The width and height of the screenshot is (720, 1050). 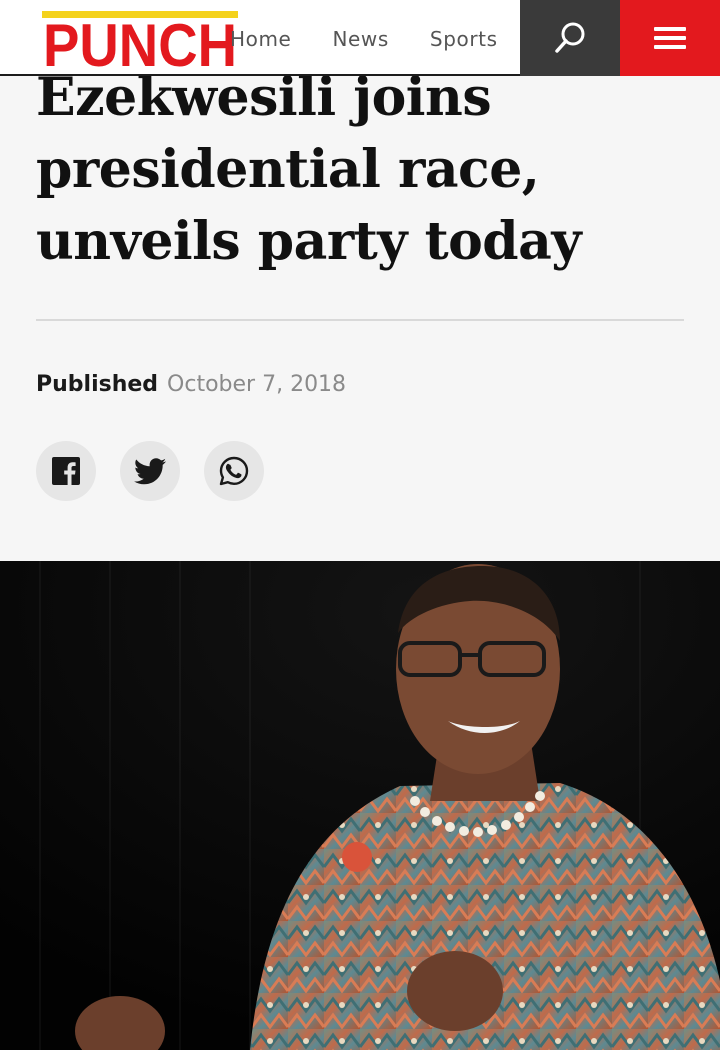 I want to click on share-buttons, so click(x=162, y=471).